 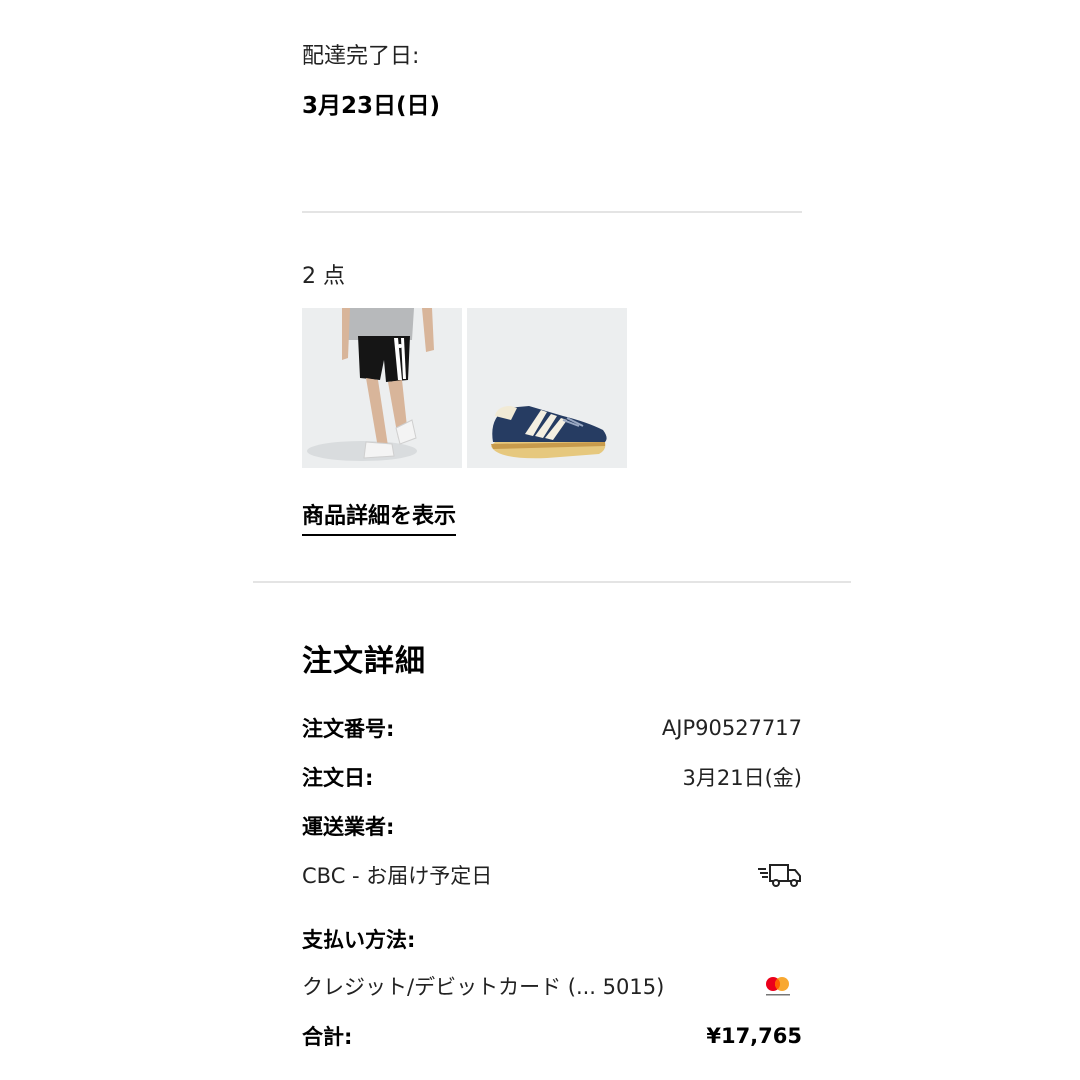 What do you see at coordinates (348, 827) in the screenshot?
I see `carrier-label: 運送業者:` at bounding box center [348, 827].